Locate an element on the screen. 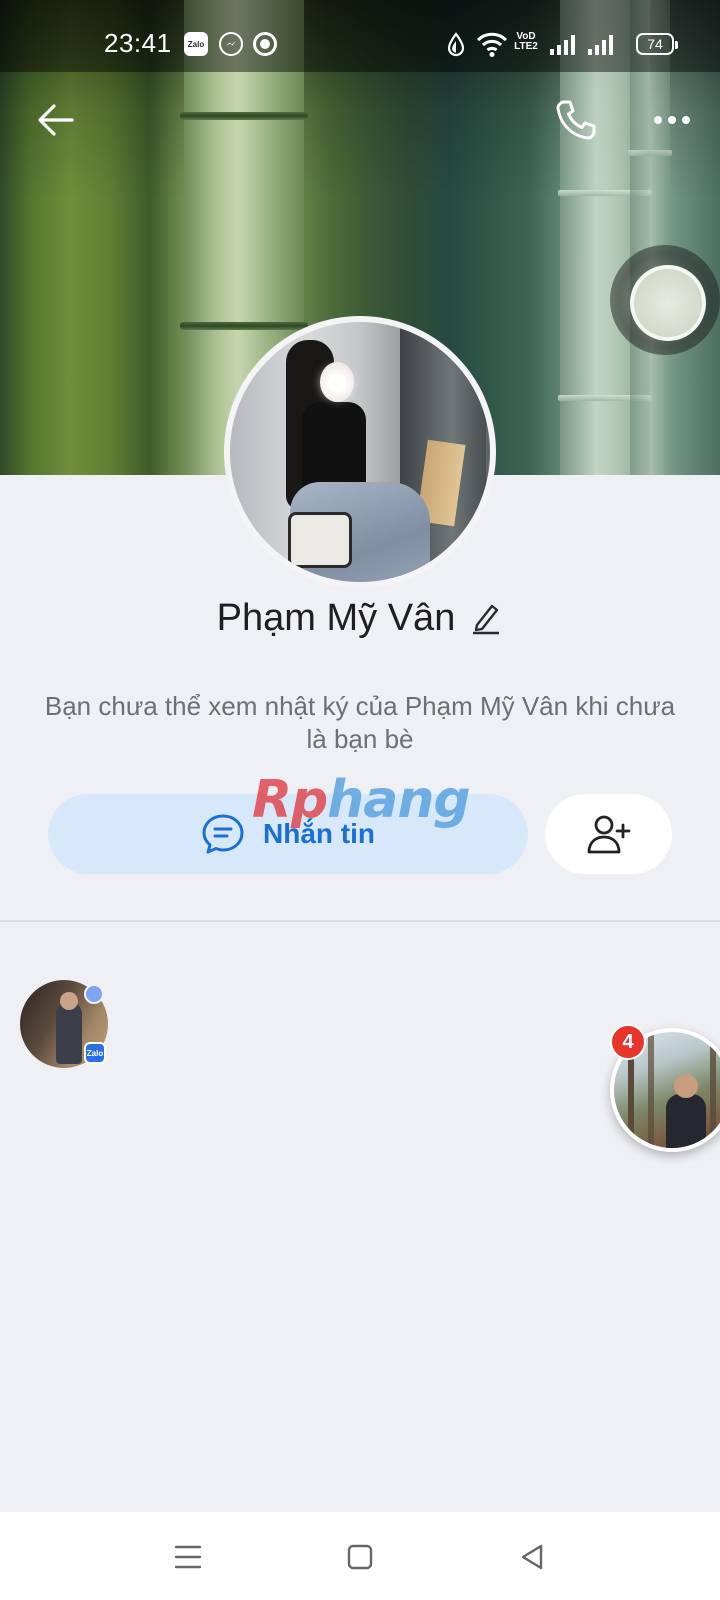  profile-avatar is located at coordinates (360, 452).